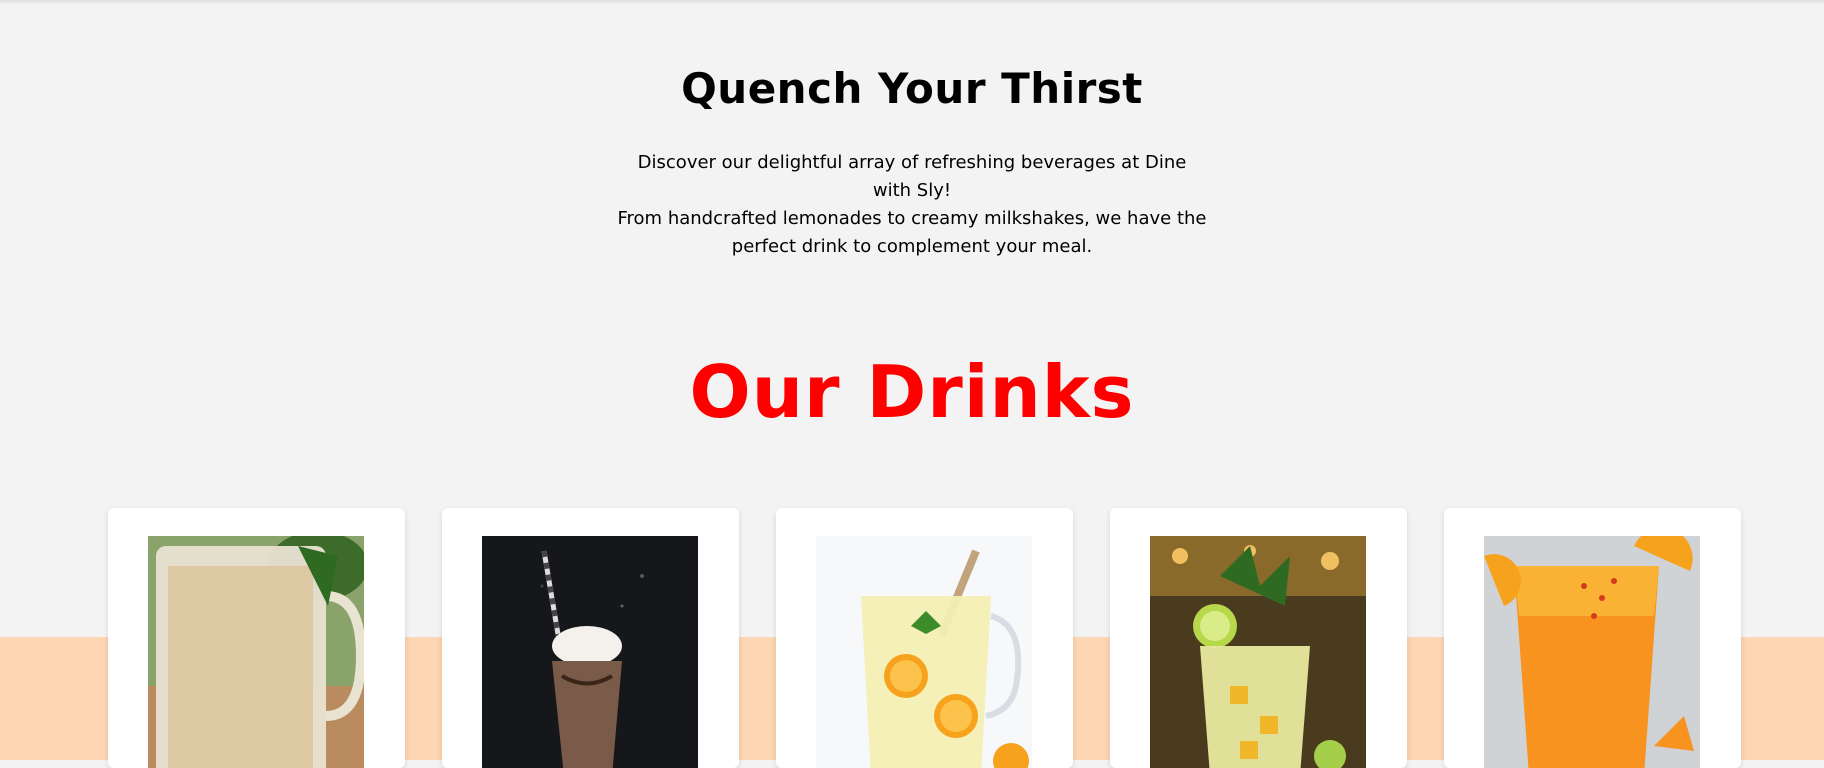 The width and height of the screenshot is (1824, 768). I want to click on mojito-image, so click(1258, 652).